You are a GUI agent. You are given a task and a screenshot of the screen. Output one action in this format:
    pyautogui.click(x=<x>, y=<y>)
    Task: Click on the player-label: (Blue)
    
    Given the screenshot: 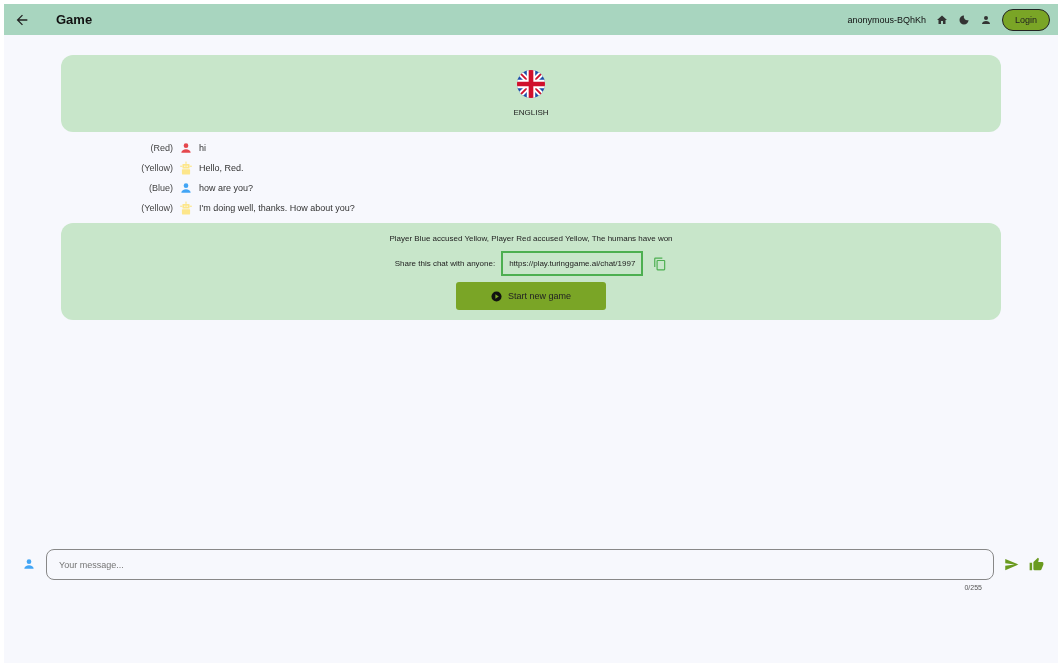 What is the action you would take?
    pyautogui.click(x=160, y=188)
    